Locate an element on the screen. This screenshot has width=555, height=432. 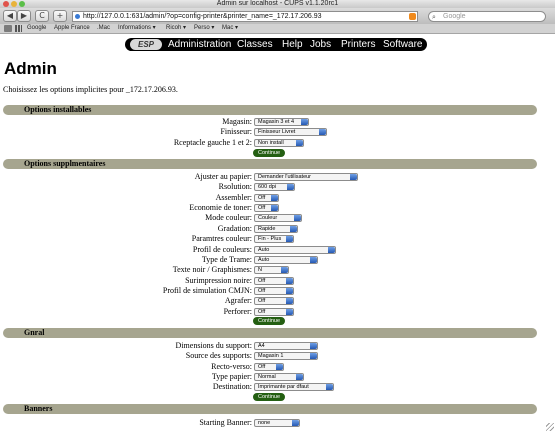
close-window-icon is located at coordinates (6, 4).